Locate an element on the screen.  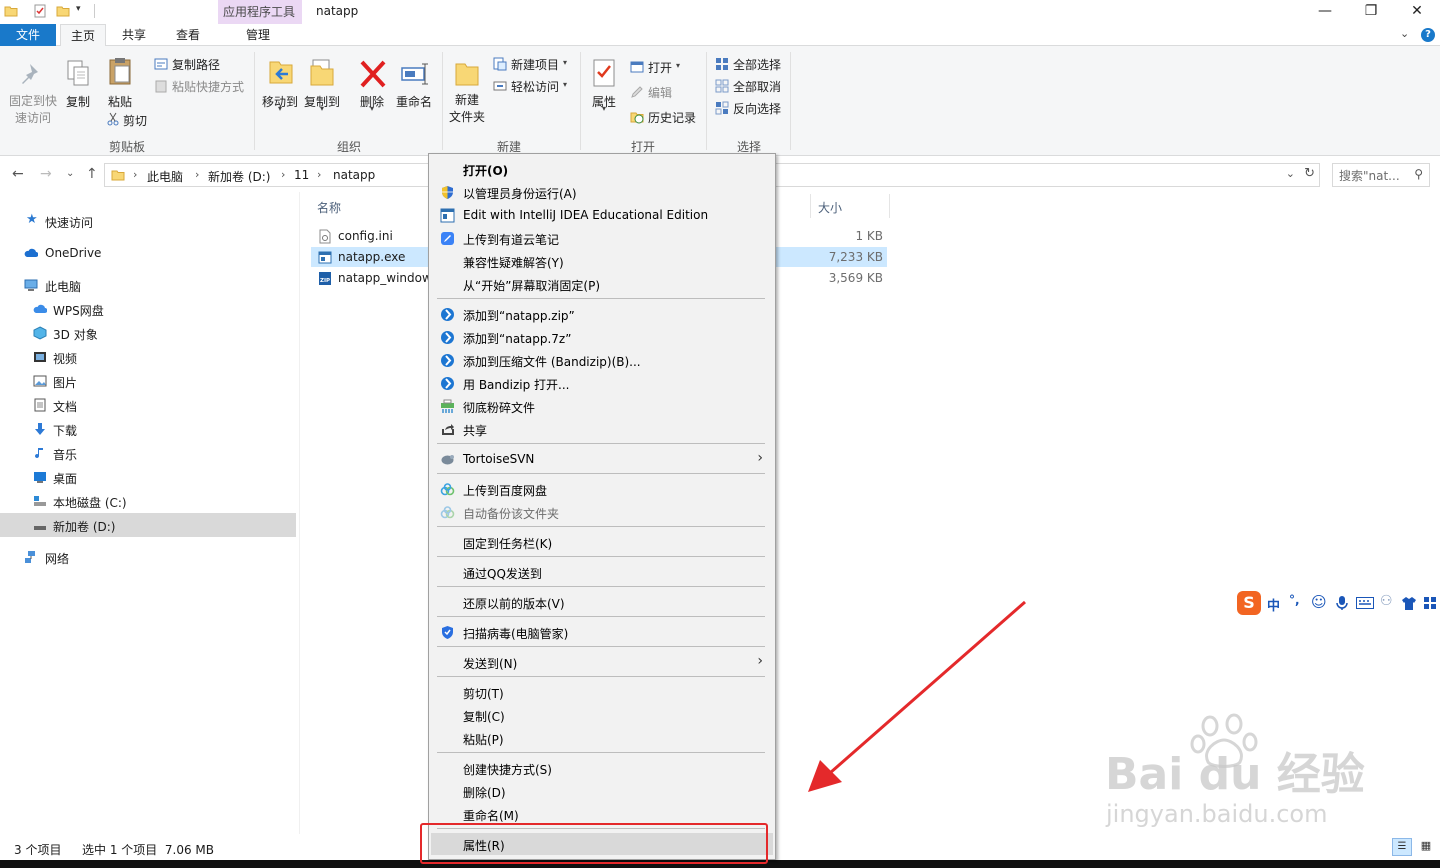
nav-item-label: 网络 is located at coordinates (57, 559).